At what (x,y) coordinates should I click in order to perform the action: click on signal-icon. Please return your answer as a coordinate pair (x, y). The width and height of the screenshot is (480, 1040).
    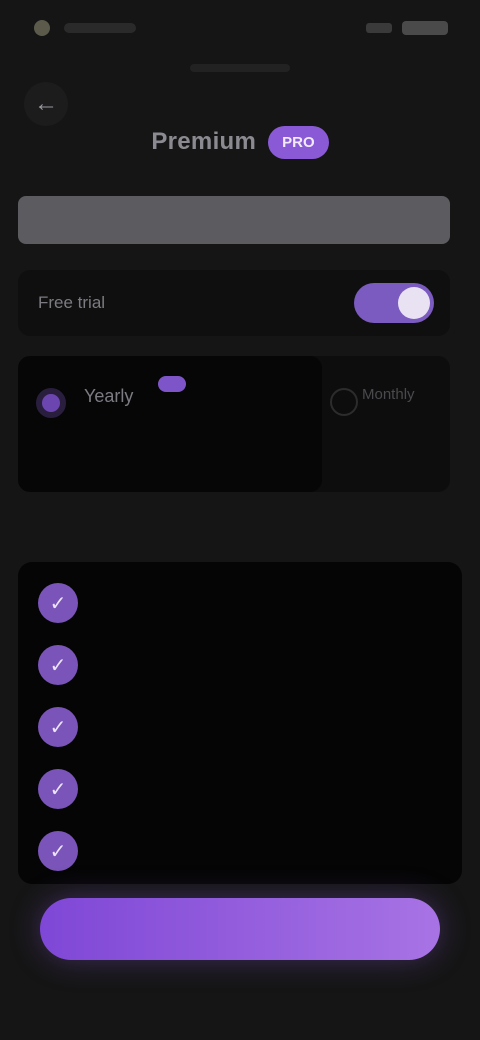
    Looking at the image, I should click on (379, 28).